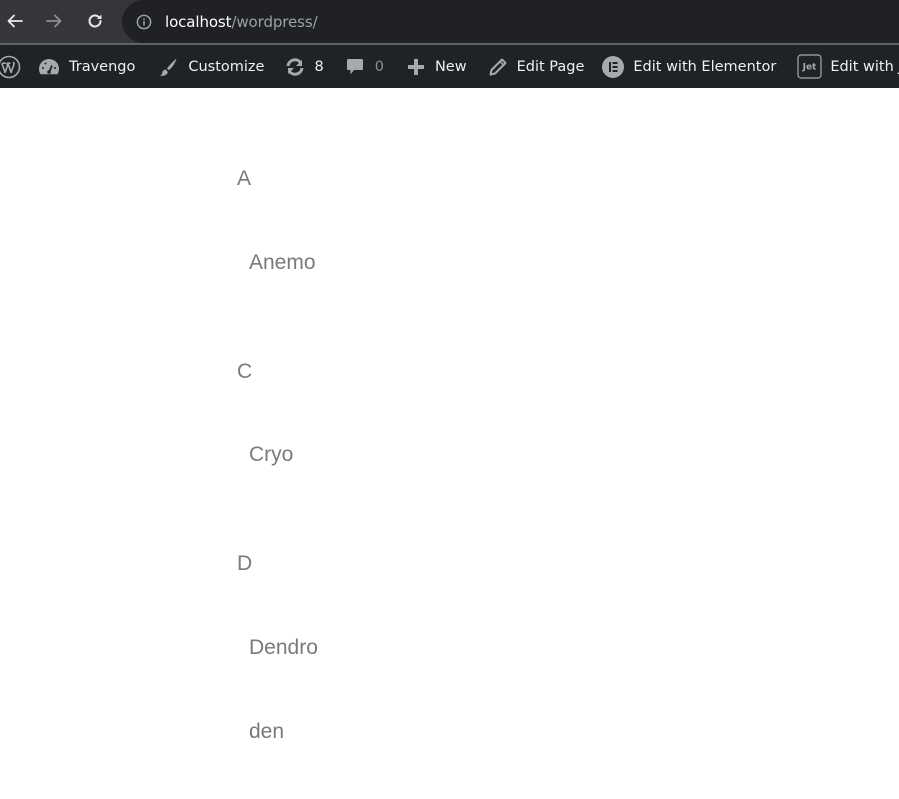 This screenshot has height=799, width=899. What do you see at coordinates (319, 66) in the screenshot?
I see `updates-count: 8` at bounding box center [319, 66].